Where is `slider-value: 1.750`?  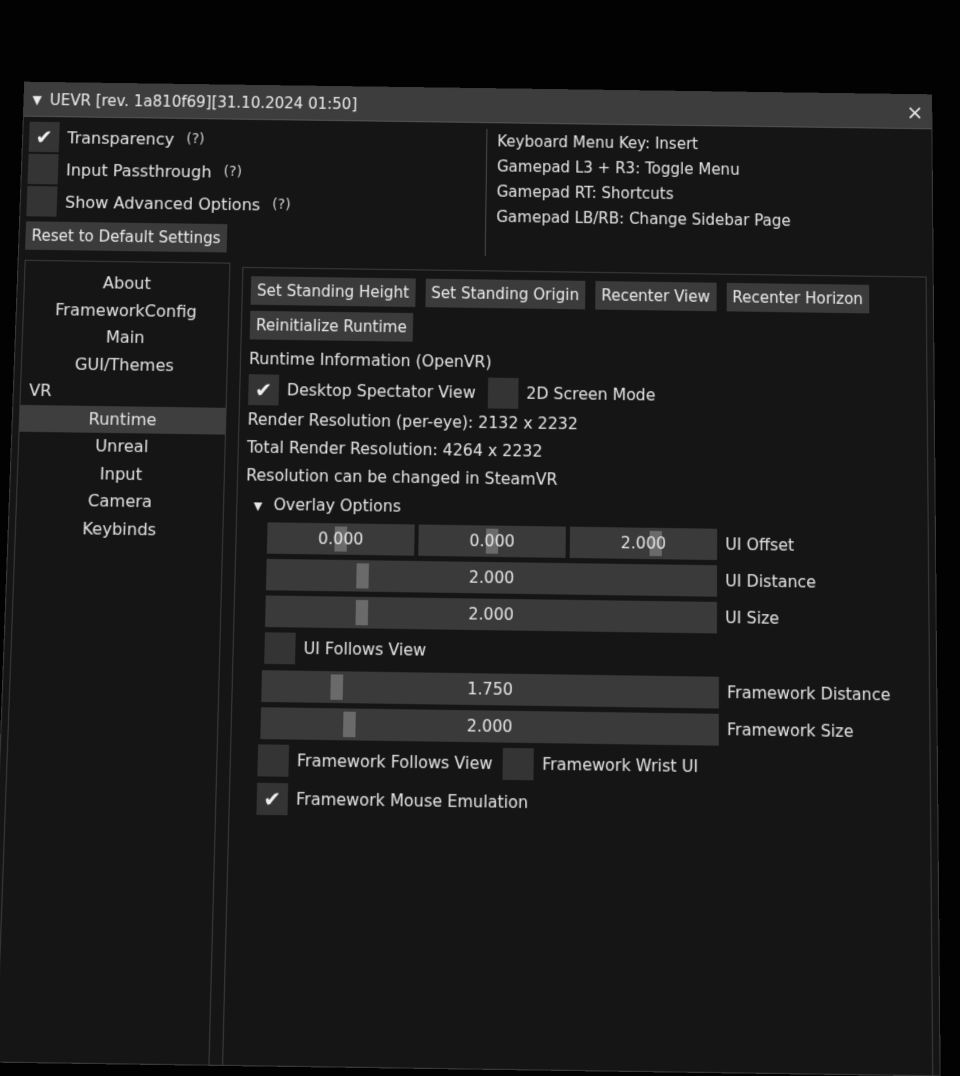 slider-value: 1.750 is located at coordinates (490, 689).